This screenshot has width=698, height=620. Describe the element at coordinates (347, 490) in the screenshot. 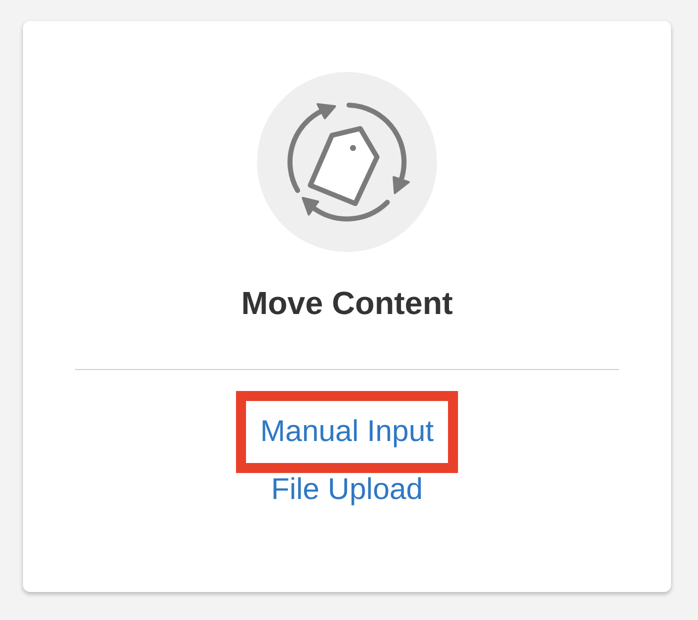

I see `text-link: File Upload` at that location.